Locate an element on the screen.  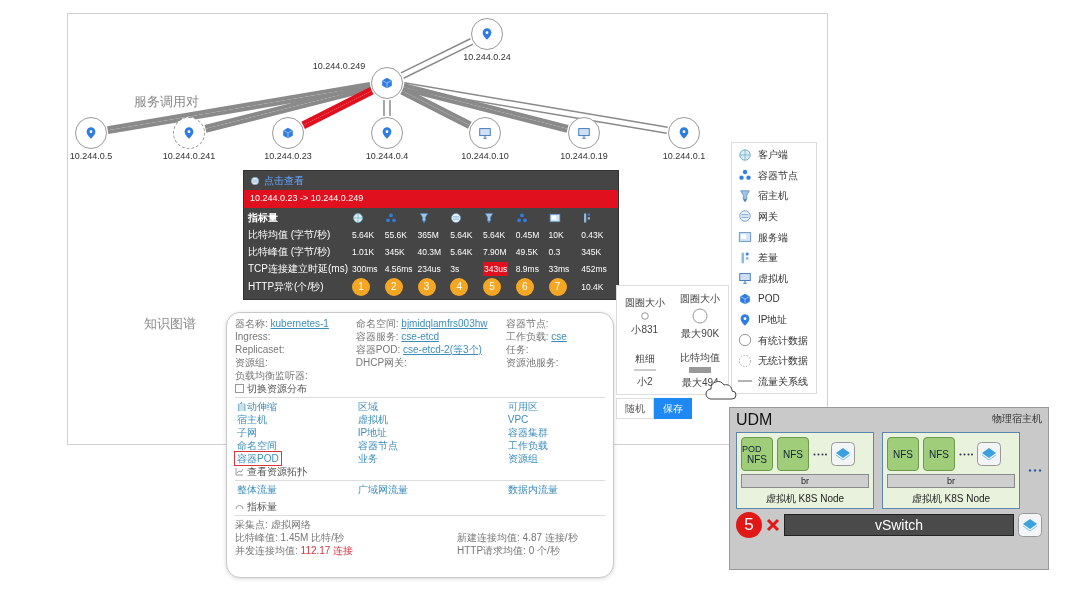
traffic-link: 整体流量 is located at coordinates (257, 489).